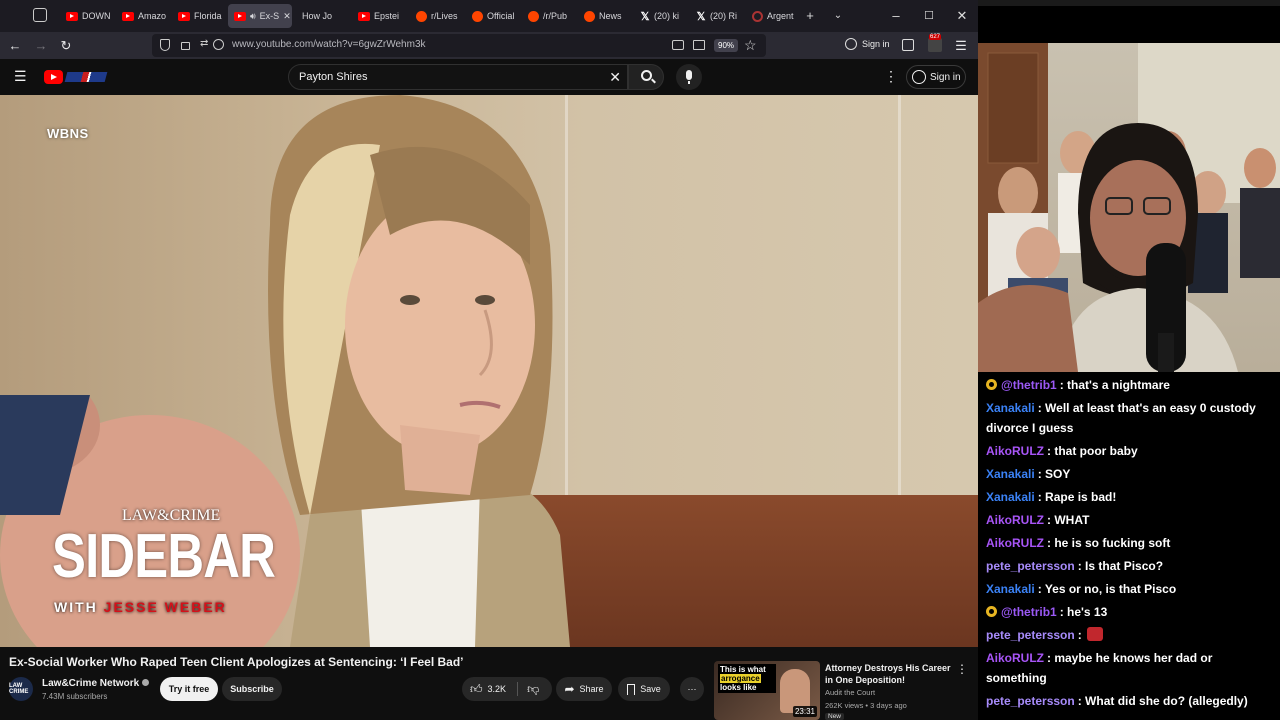 This screenshot has height=720, width=1280. I want to click on news-watermark: WBNS, so click(68, 133).